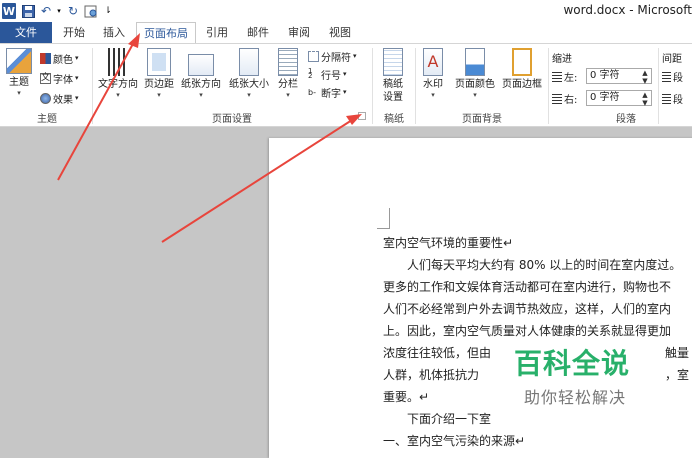  I want to click on doc-line: 上。因此，室内空气质量对人体健康的关系就显得更加, so click(527, 331).